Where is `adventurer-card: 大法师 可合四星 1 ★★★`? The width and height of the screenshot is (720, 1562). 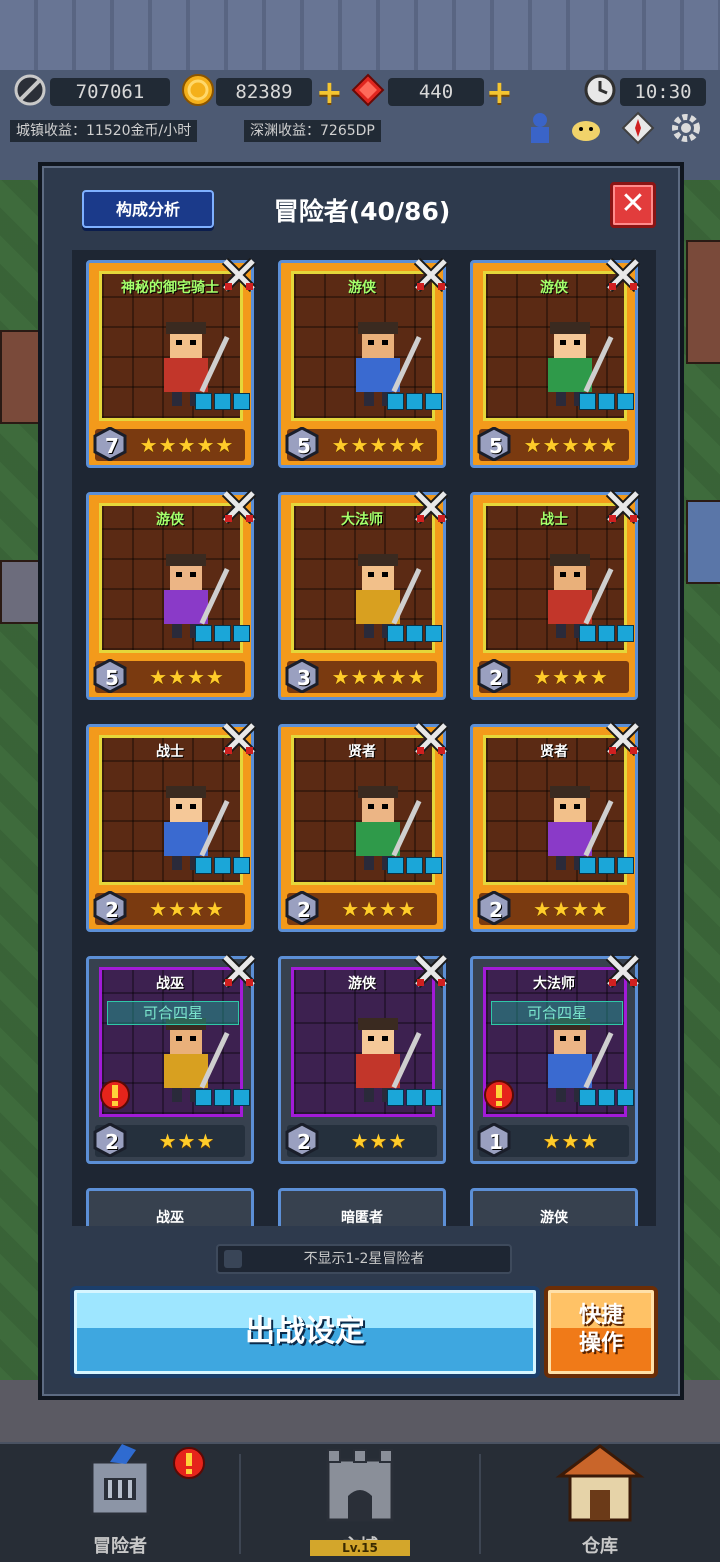 adventurer-card: 大法师 可合四星 1 ★★★ is located at coordinates (555, 1058).